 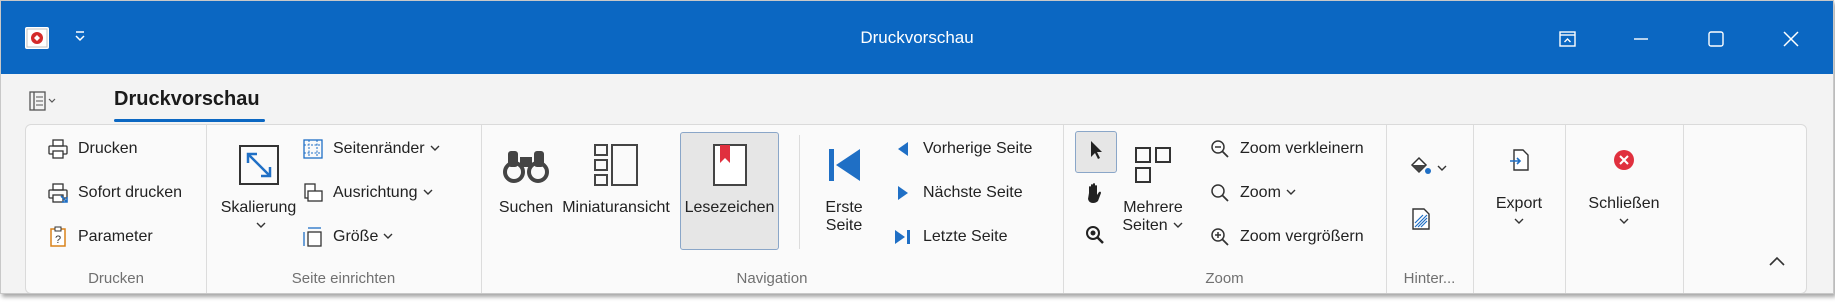 What do you see at coordinates (1519, 160) in the screenshot?
I see `export-icon` at bounding box center [1519, 160].